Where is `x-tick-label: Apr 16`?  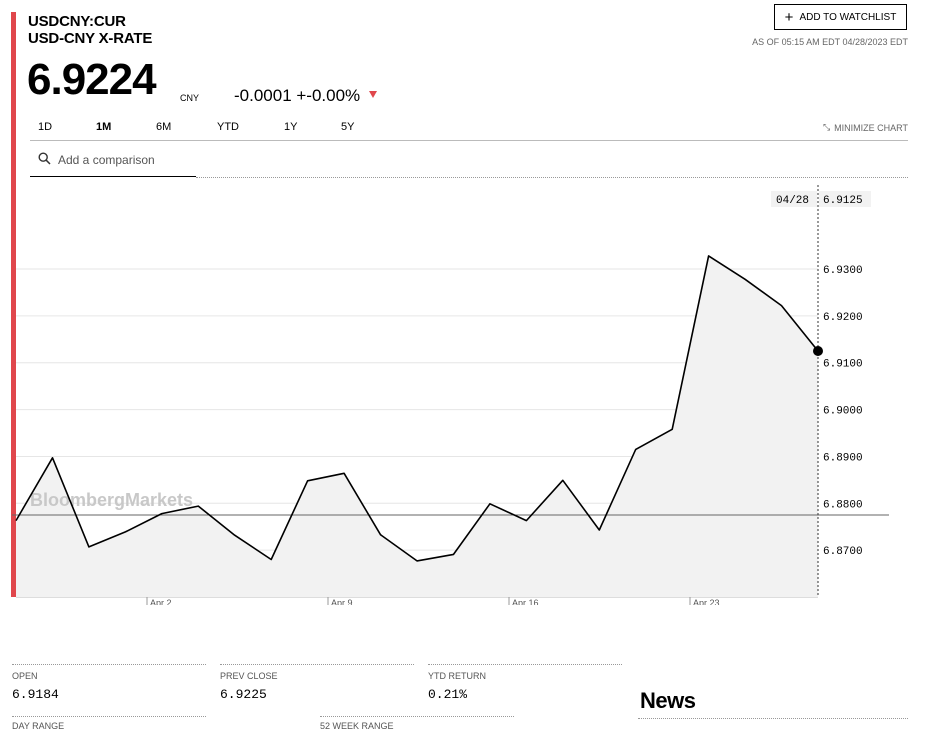
x-tick-label: Apr 16 is located at coordinates (525, 601).